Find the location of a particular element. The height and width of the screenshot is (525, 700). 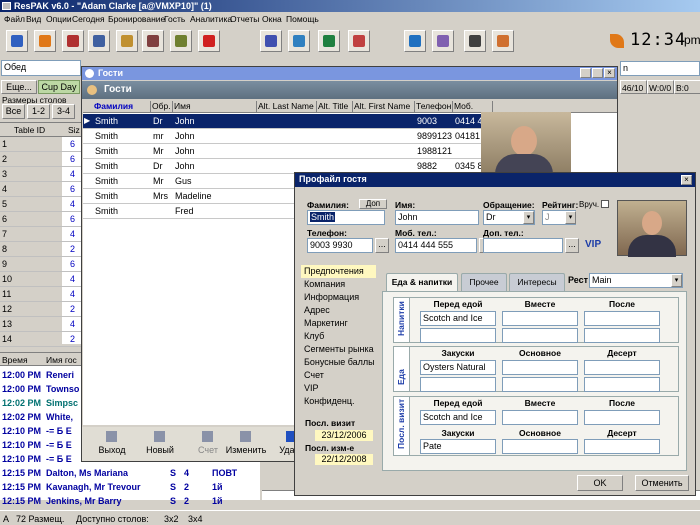

mobile-field: 0414 444 555 is located at coordinates (436, 245).